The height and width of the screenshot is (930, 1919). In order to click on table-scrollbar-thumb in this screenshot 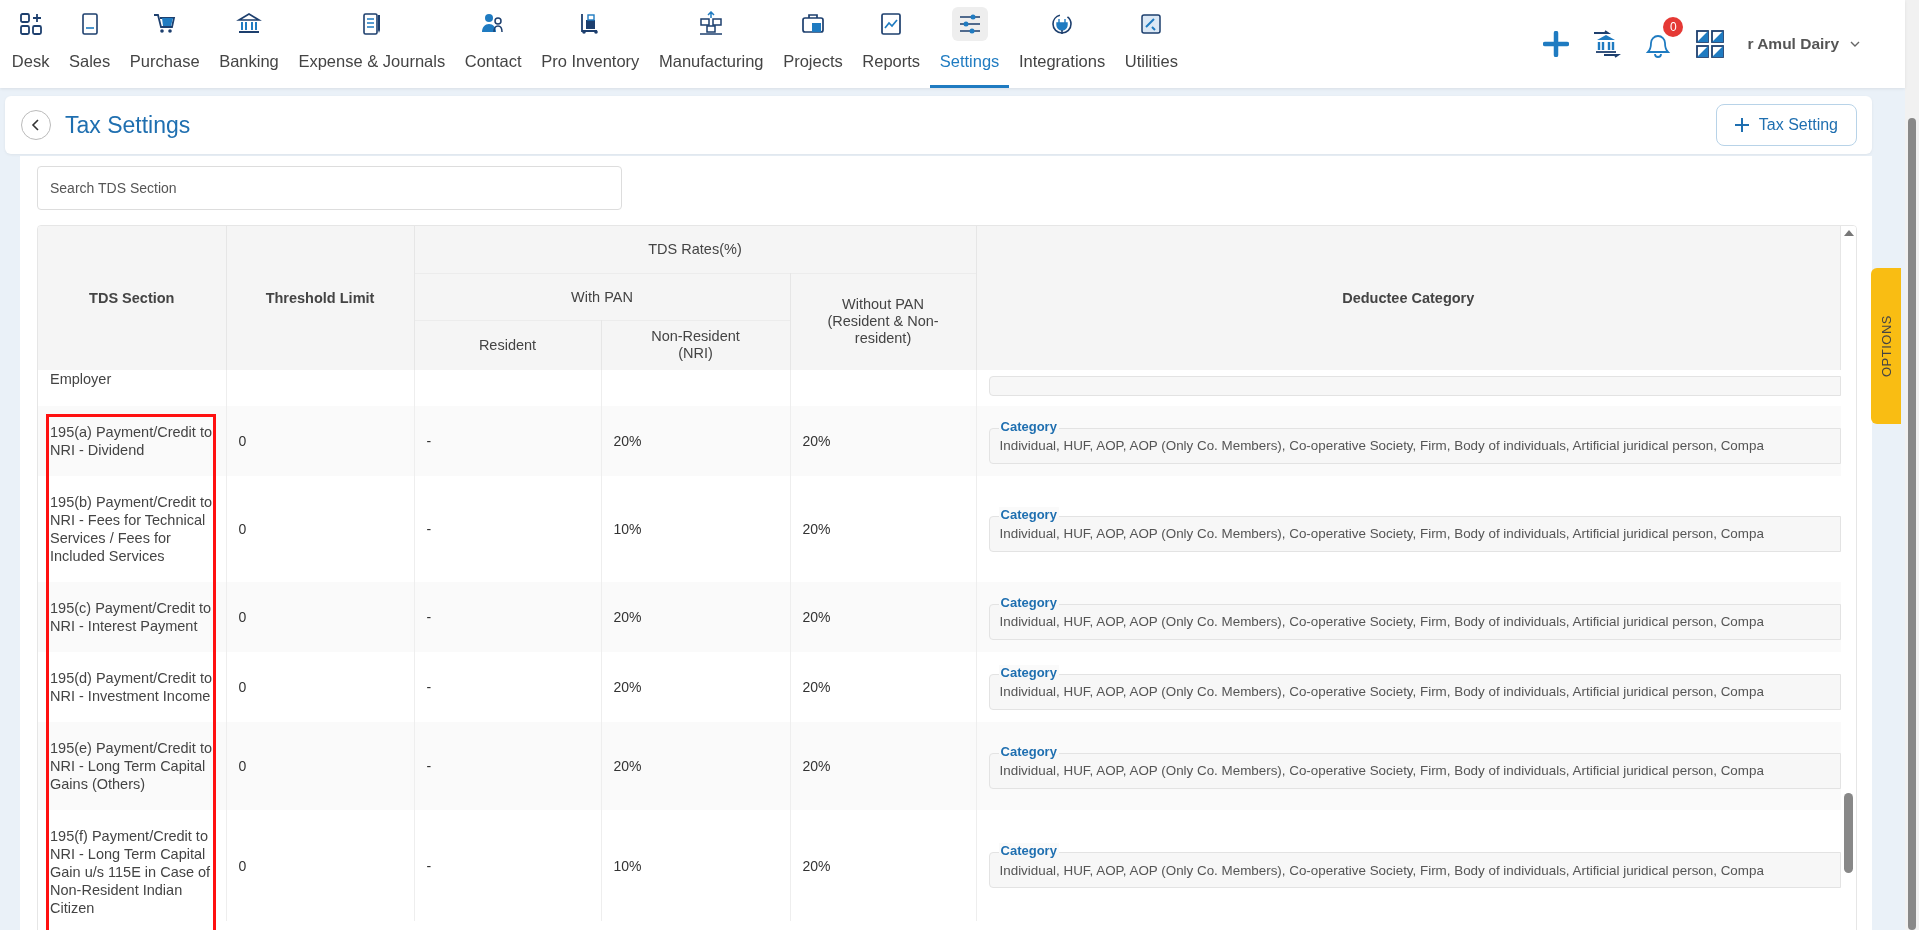, I will do `click(1848, 833)`.